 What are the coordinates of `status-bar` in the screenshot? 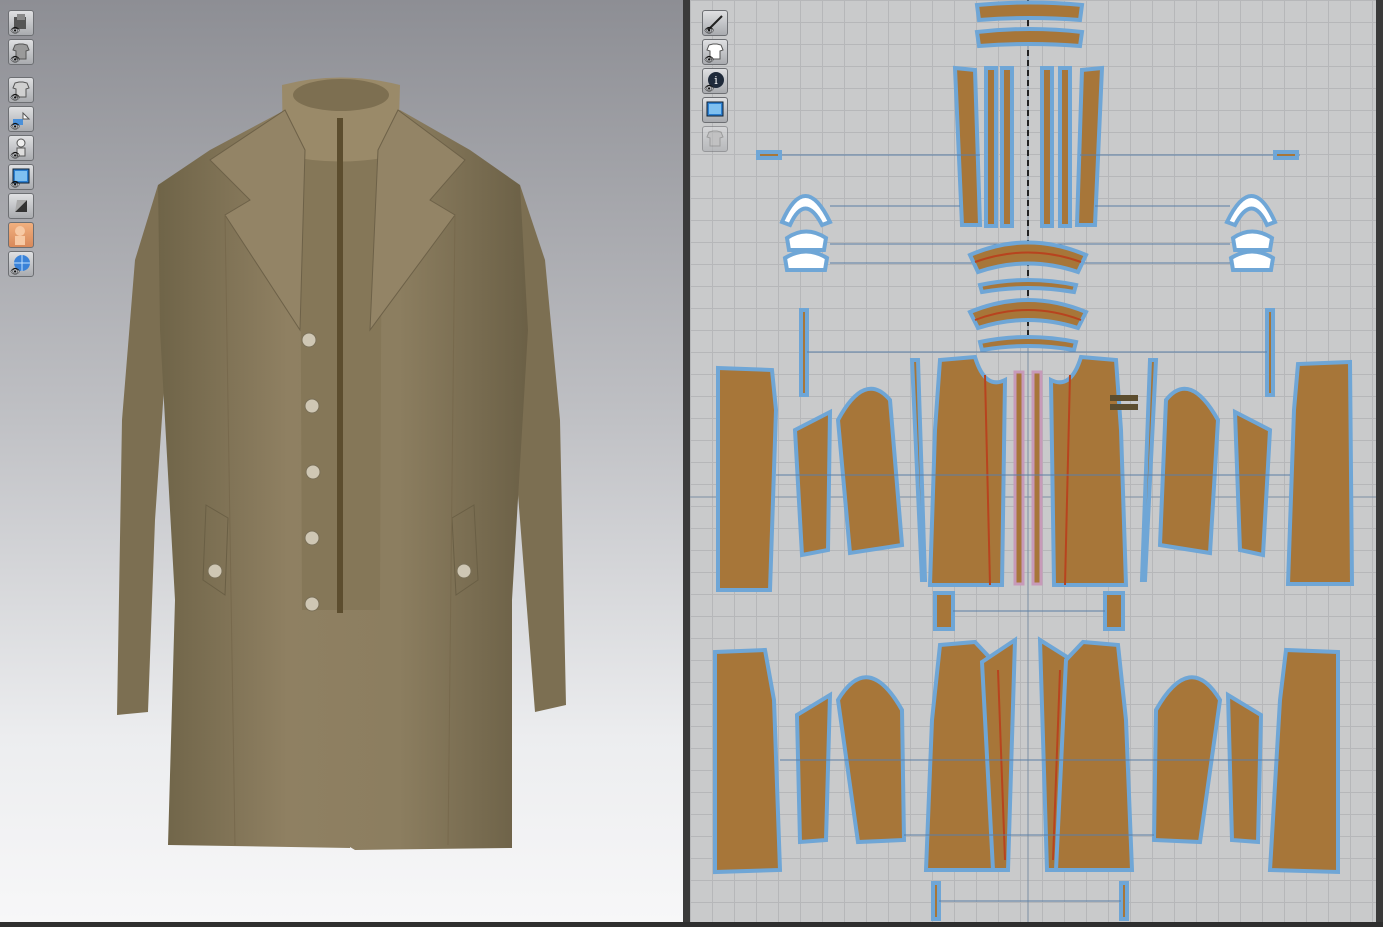 It's located at (691, 924).